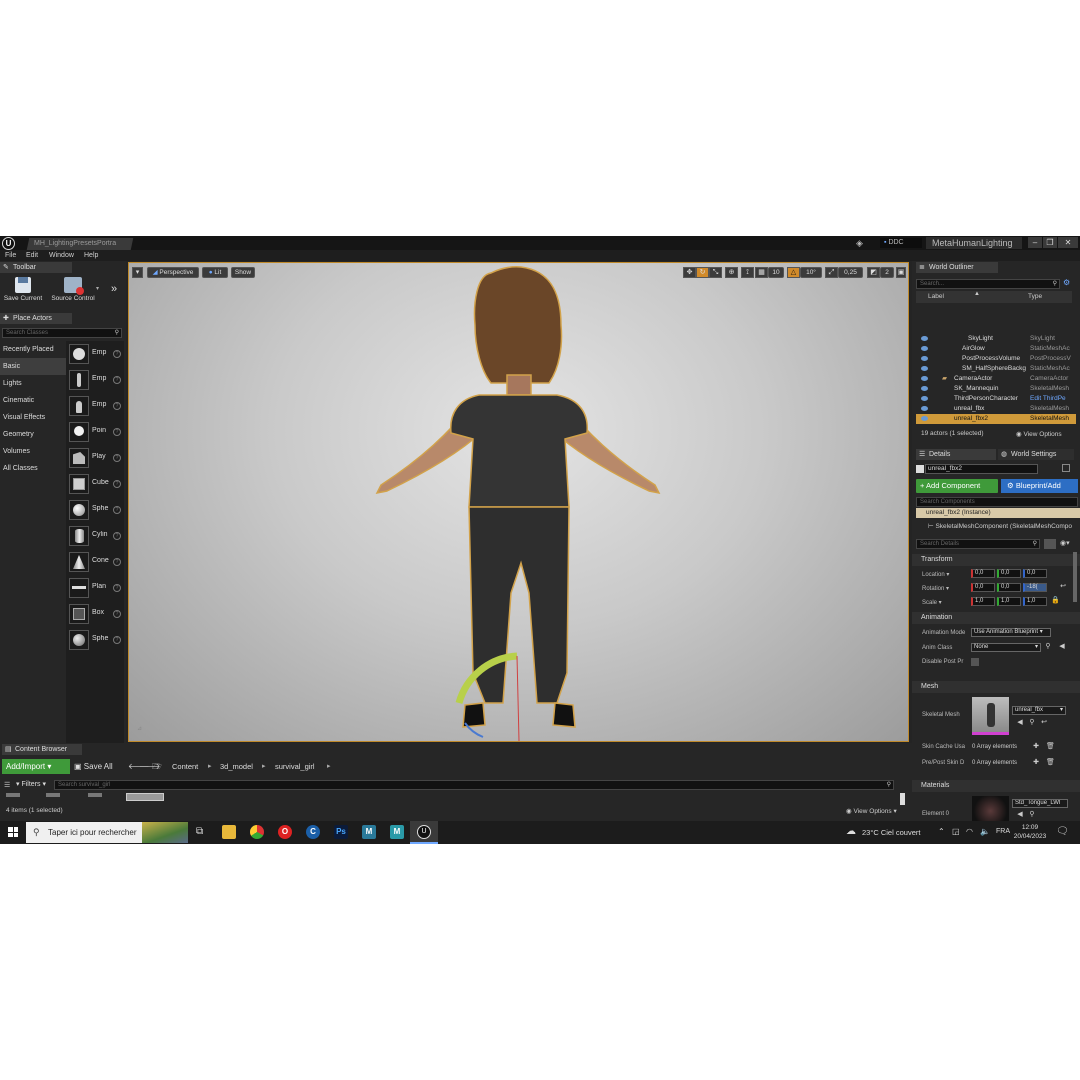 The width and height of the screenshot is (1080, 1080). What do you see at coordinates (1075, 577) in the screenshot?
I see `details-scrollbar` at bounding box center [1075, 577].